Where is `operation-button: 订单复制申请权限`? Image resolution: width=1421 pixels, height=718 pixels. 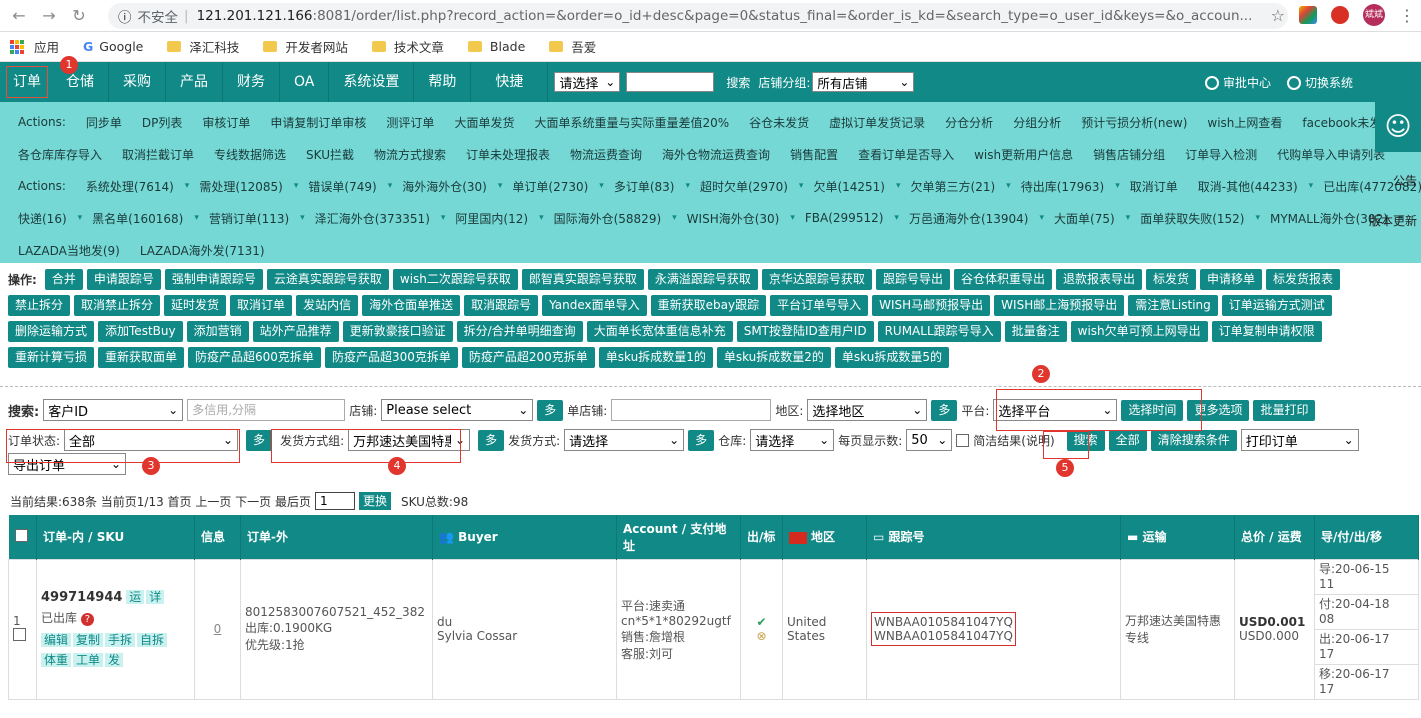
operation-button: 订单复制申请权限 is located at coordinates (1266, 331).